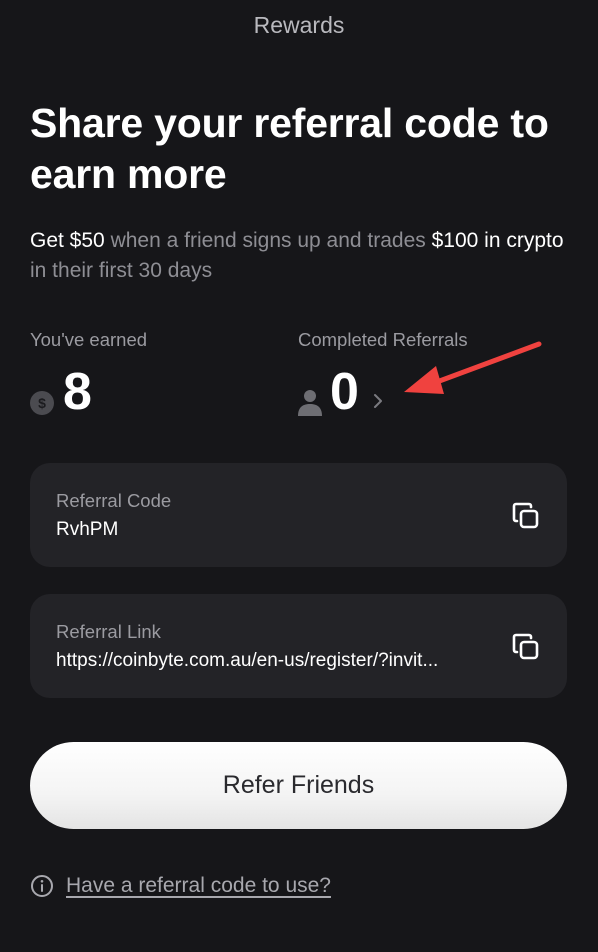  What do you see at coordinates (42, 886) in the screenshot?
I see `info-icon` at bounding box center [42, 886].